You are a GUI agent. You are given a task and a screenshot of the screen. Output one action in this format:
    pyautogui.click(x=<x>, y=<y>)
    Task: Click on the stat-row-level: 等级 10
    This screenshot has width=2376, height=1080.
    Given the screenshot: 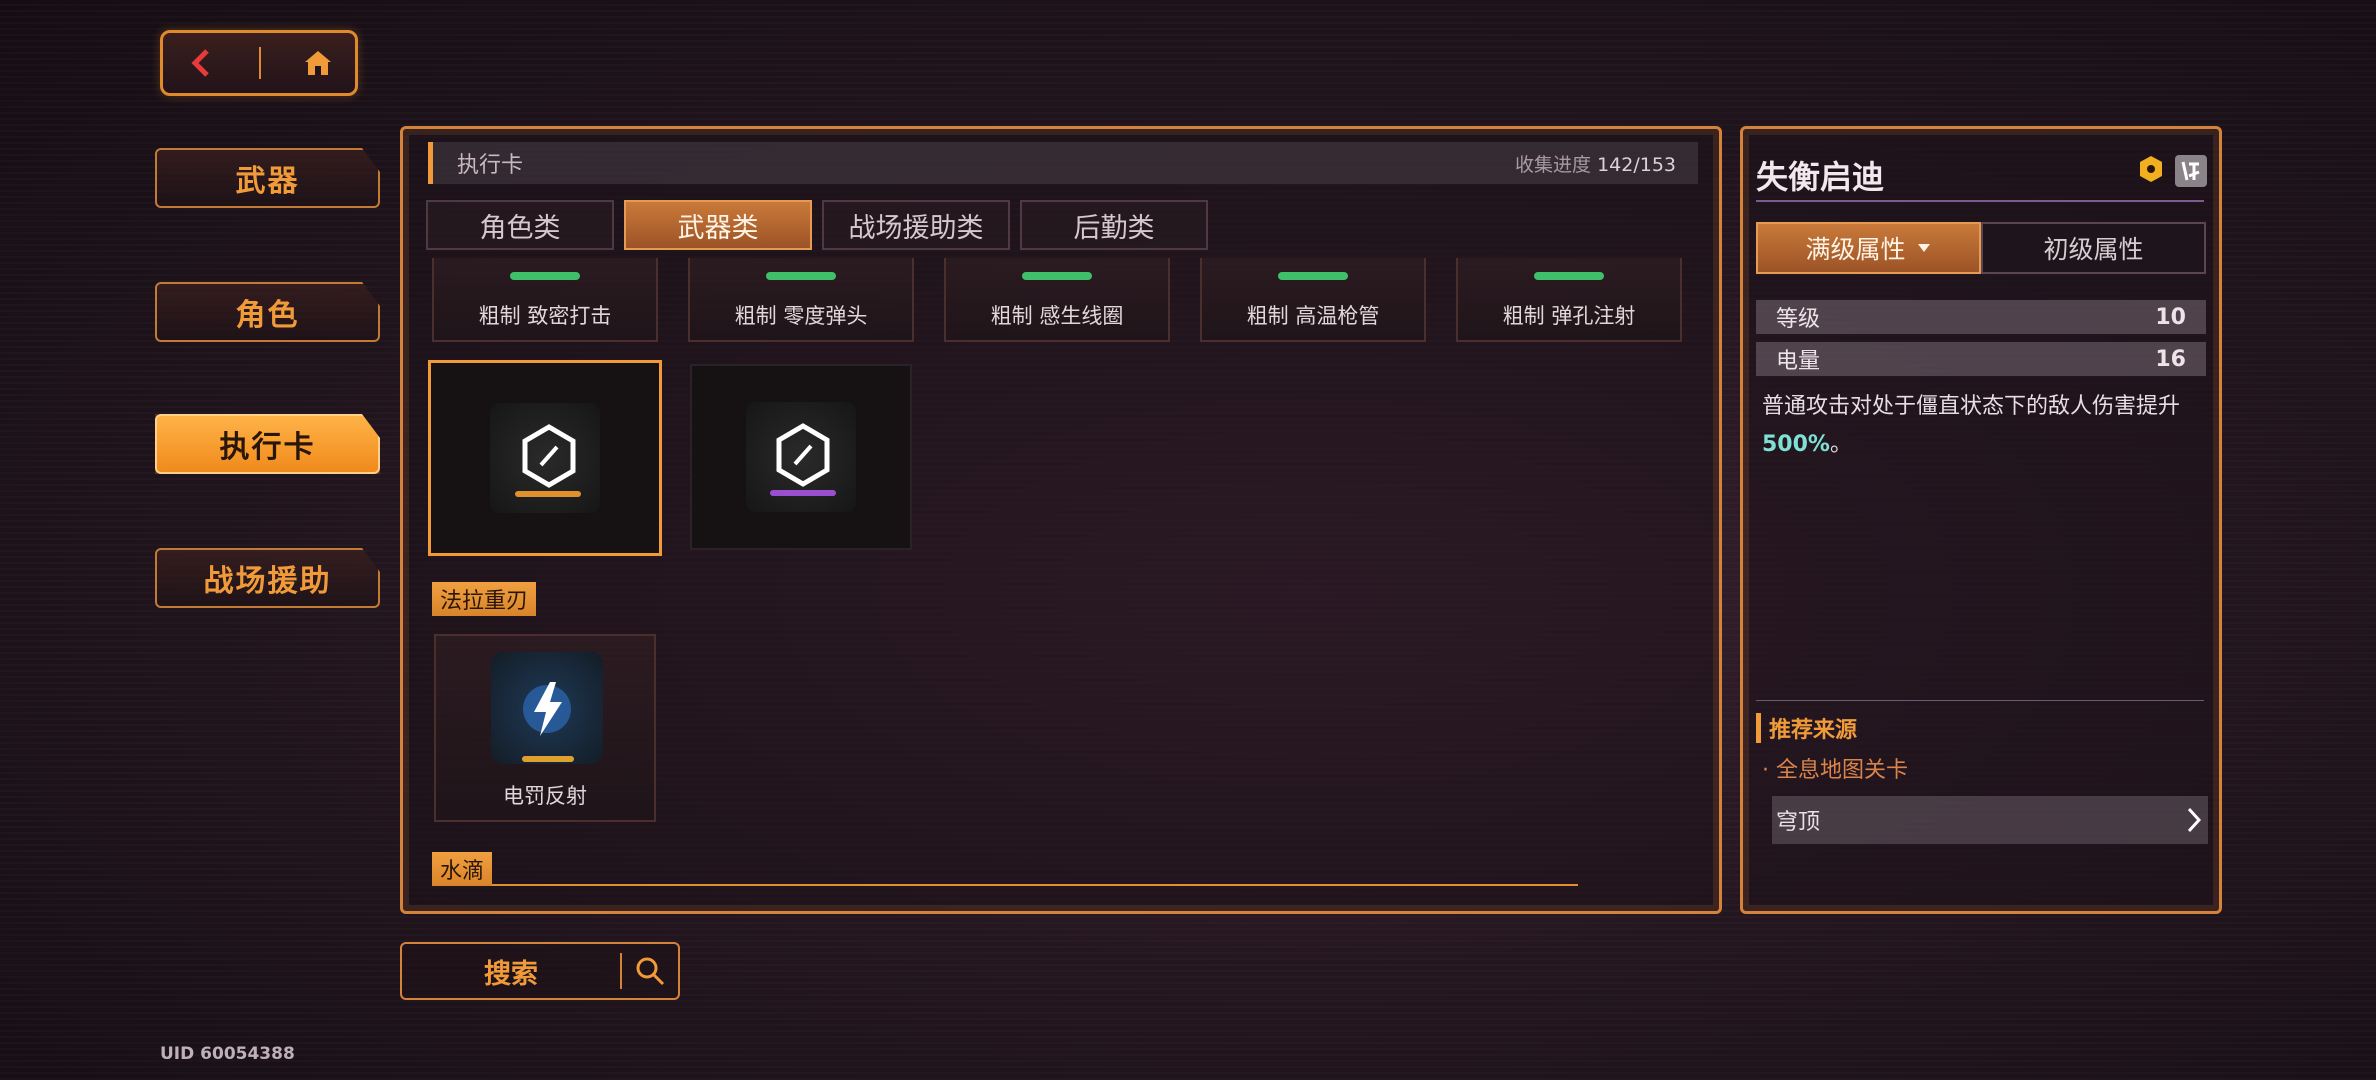 What is the action you would take?
    pyautogui.click(x=1981, y=317)
    